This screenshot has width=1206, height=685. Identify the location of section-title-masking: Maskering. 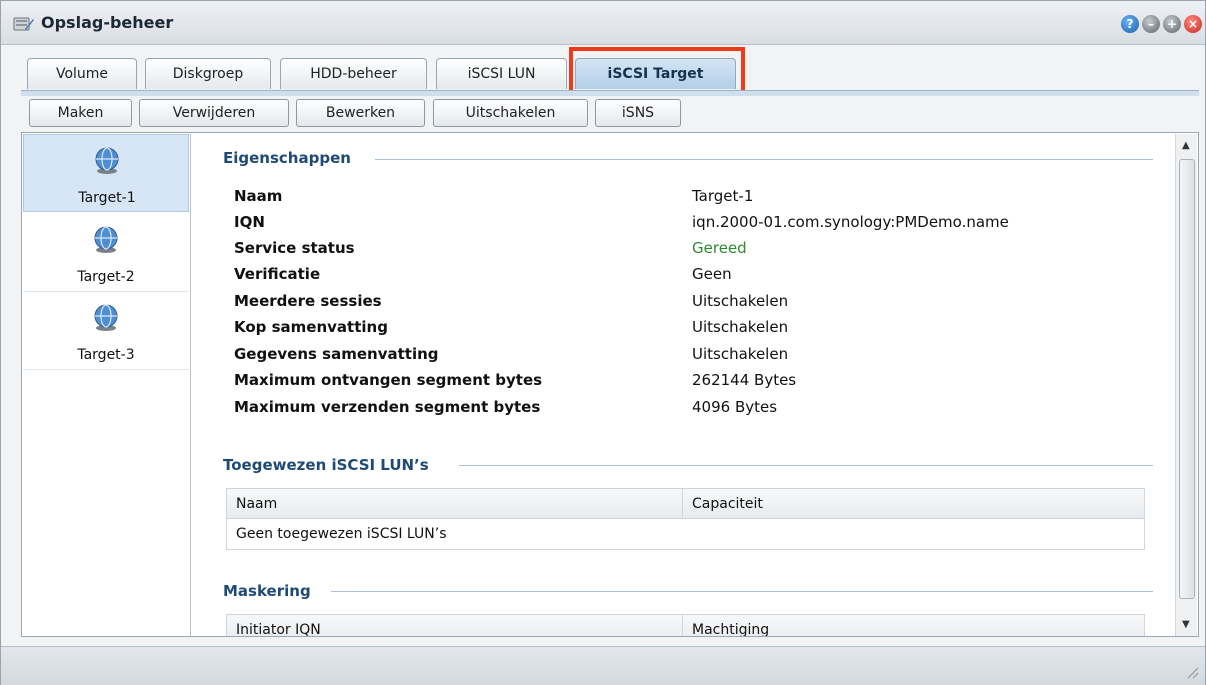
(267, 591).